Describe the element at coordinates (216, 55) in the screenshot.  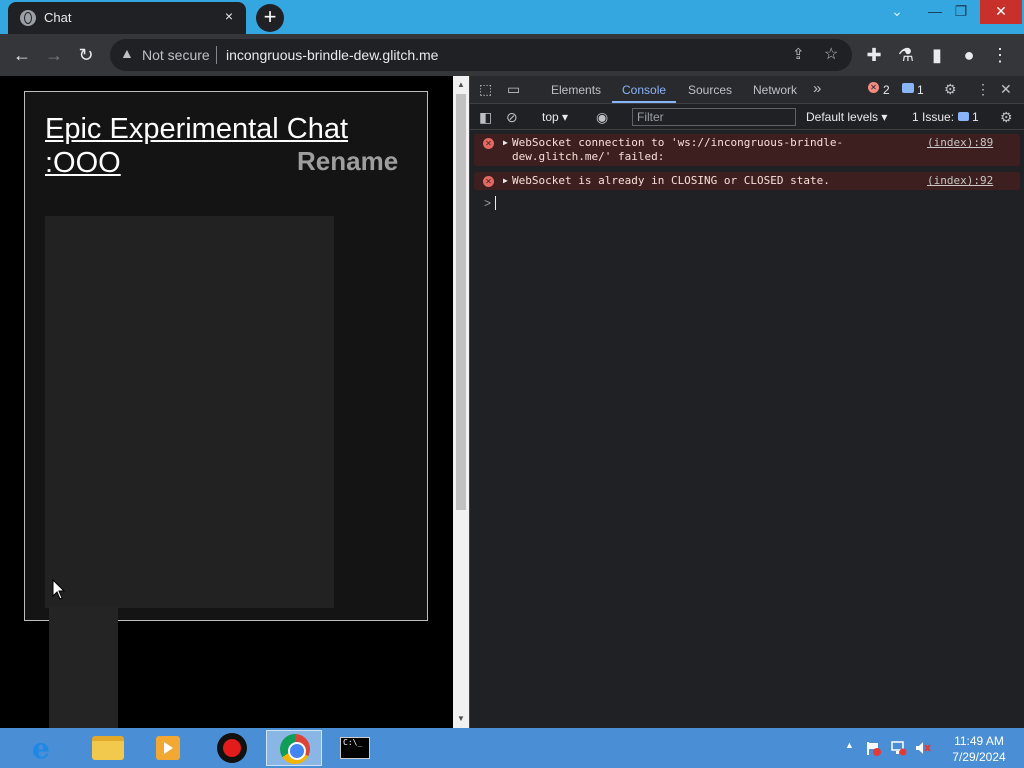
I see `omnibox-divider` at that location.